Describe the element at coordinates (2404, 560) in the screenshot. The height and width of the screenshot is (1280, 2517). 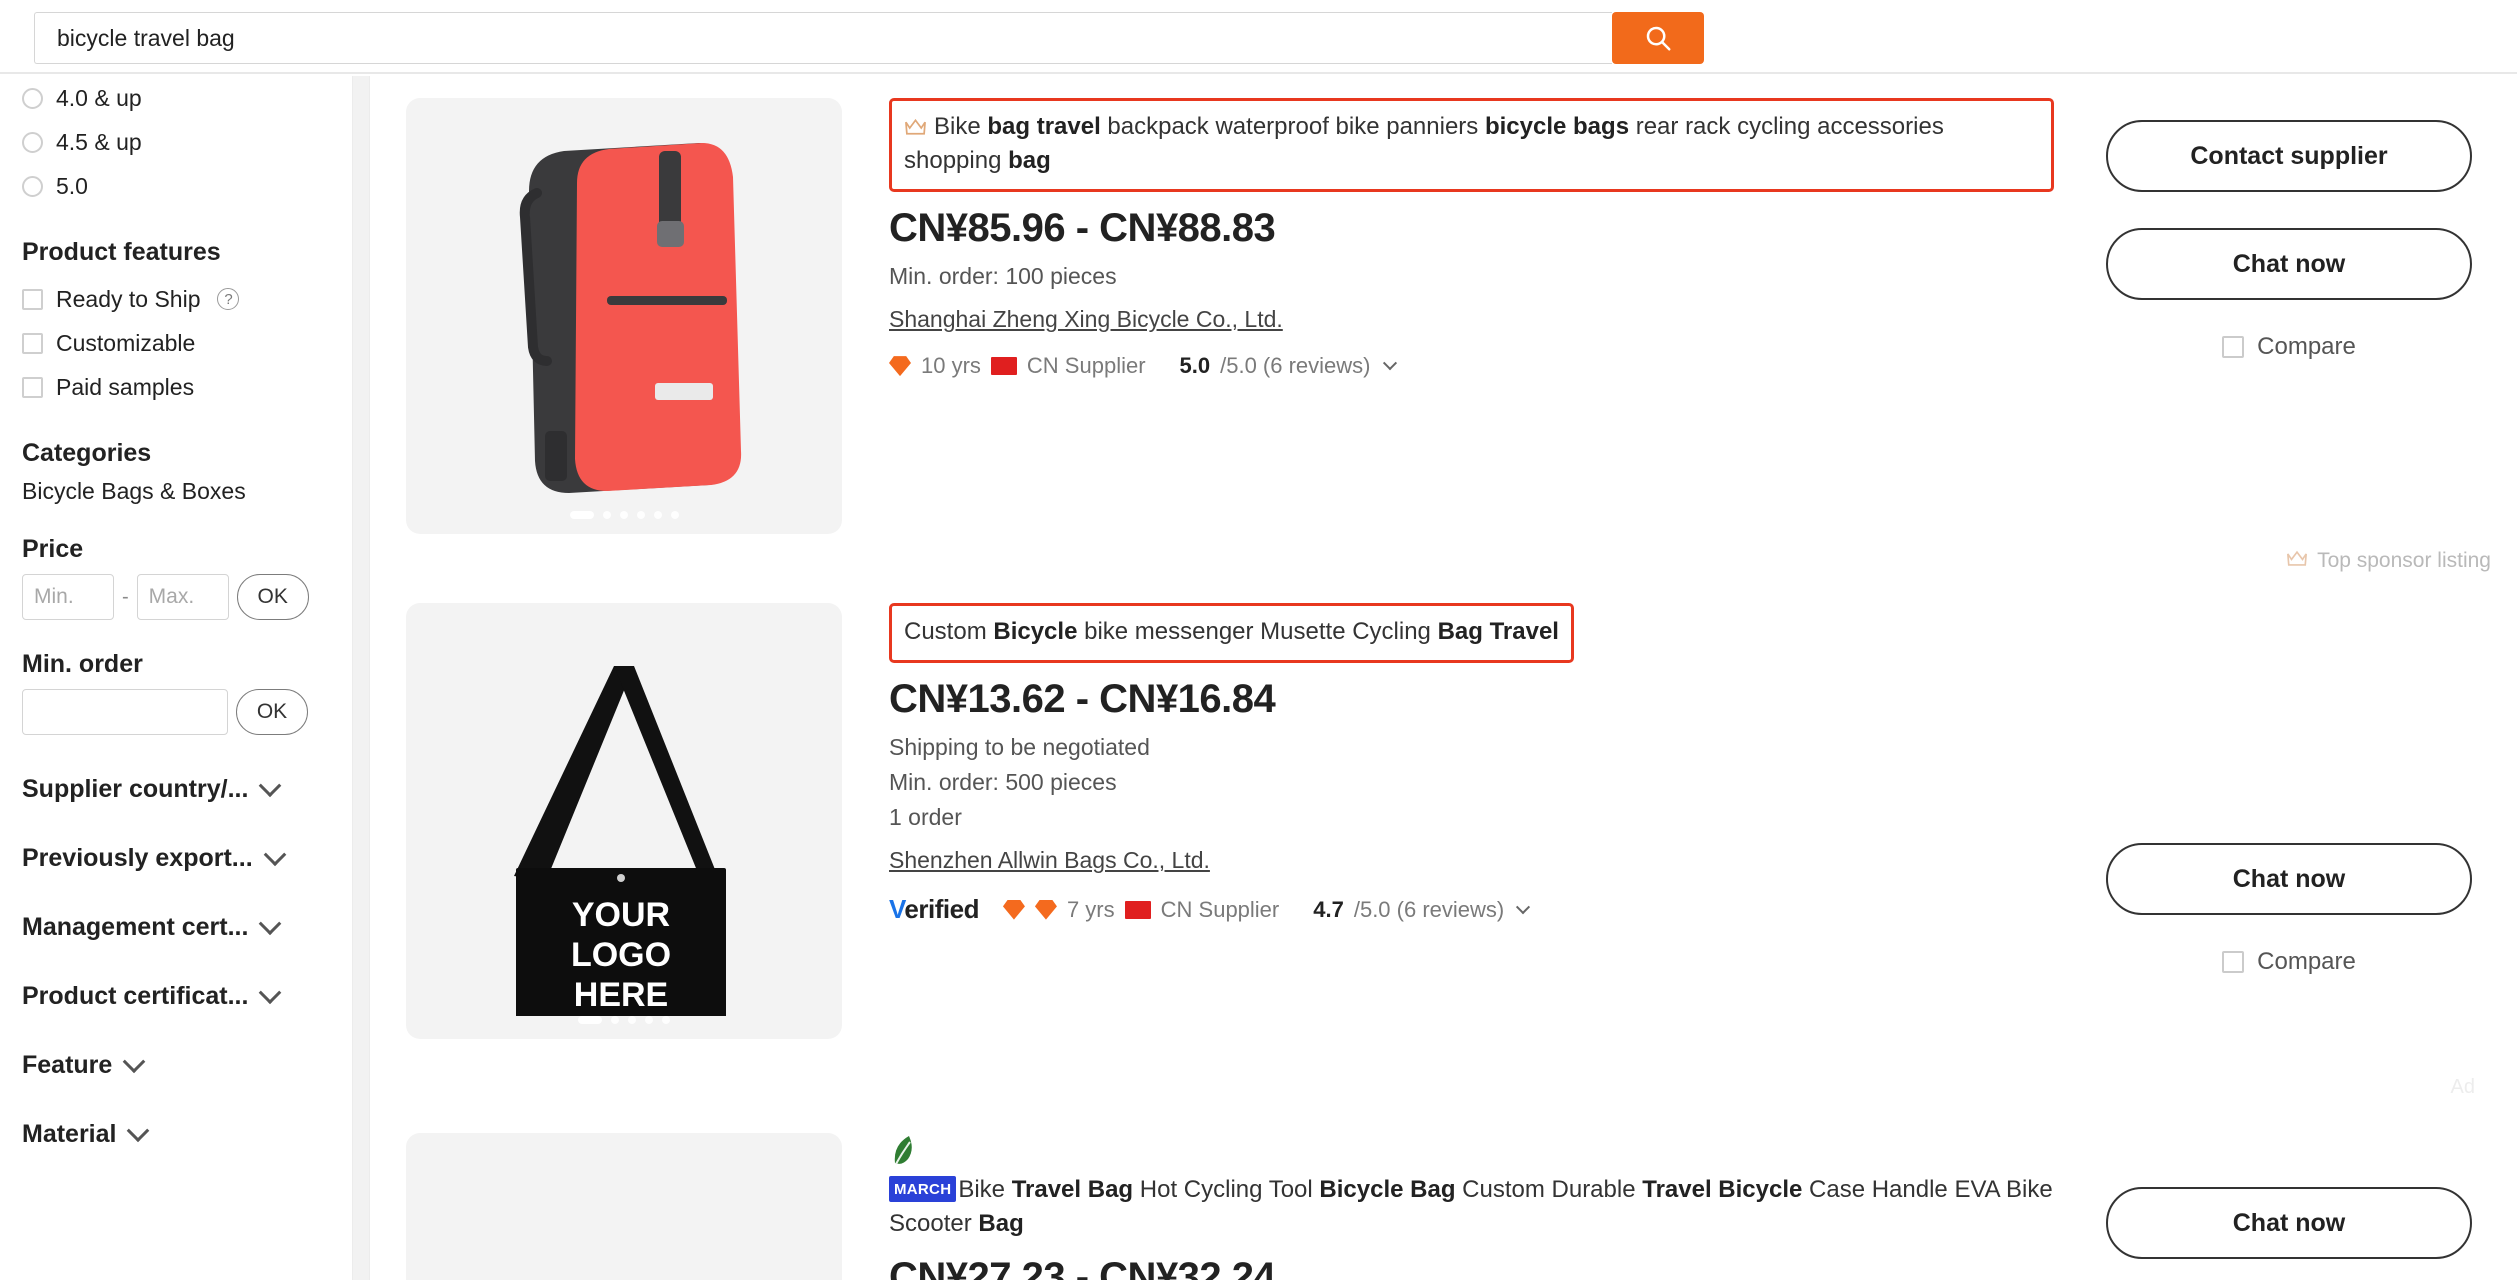
I see `sponsor-label: Top sponsor listing` at that location.